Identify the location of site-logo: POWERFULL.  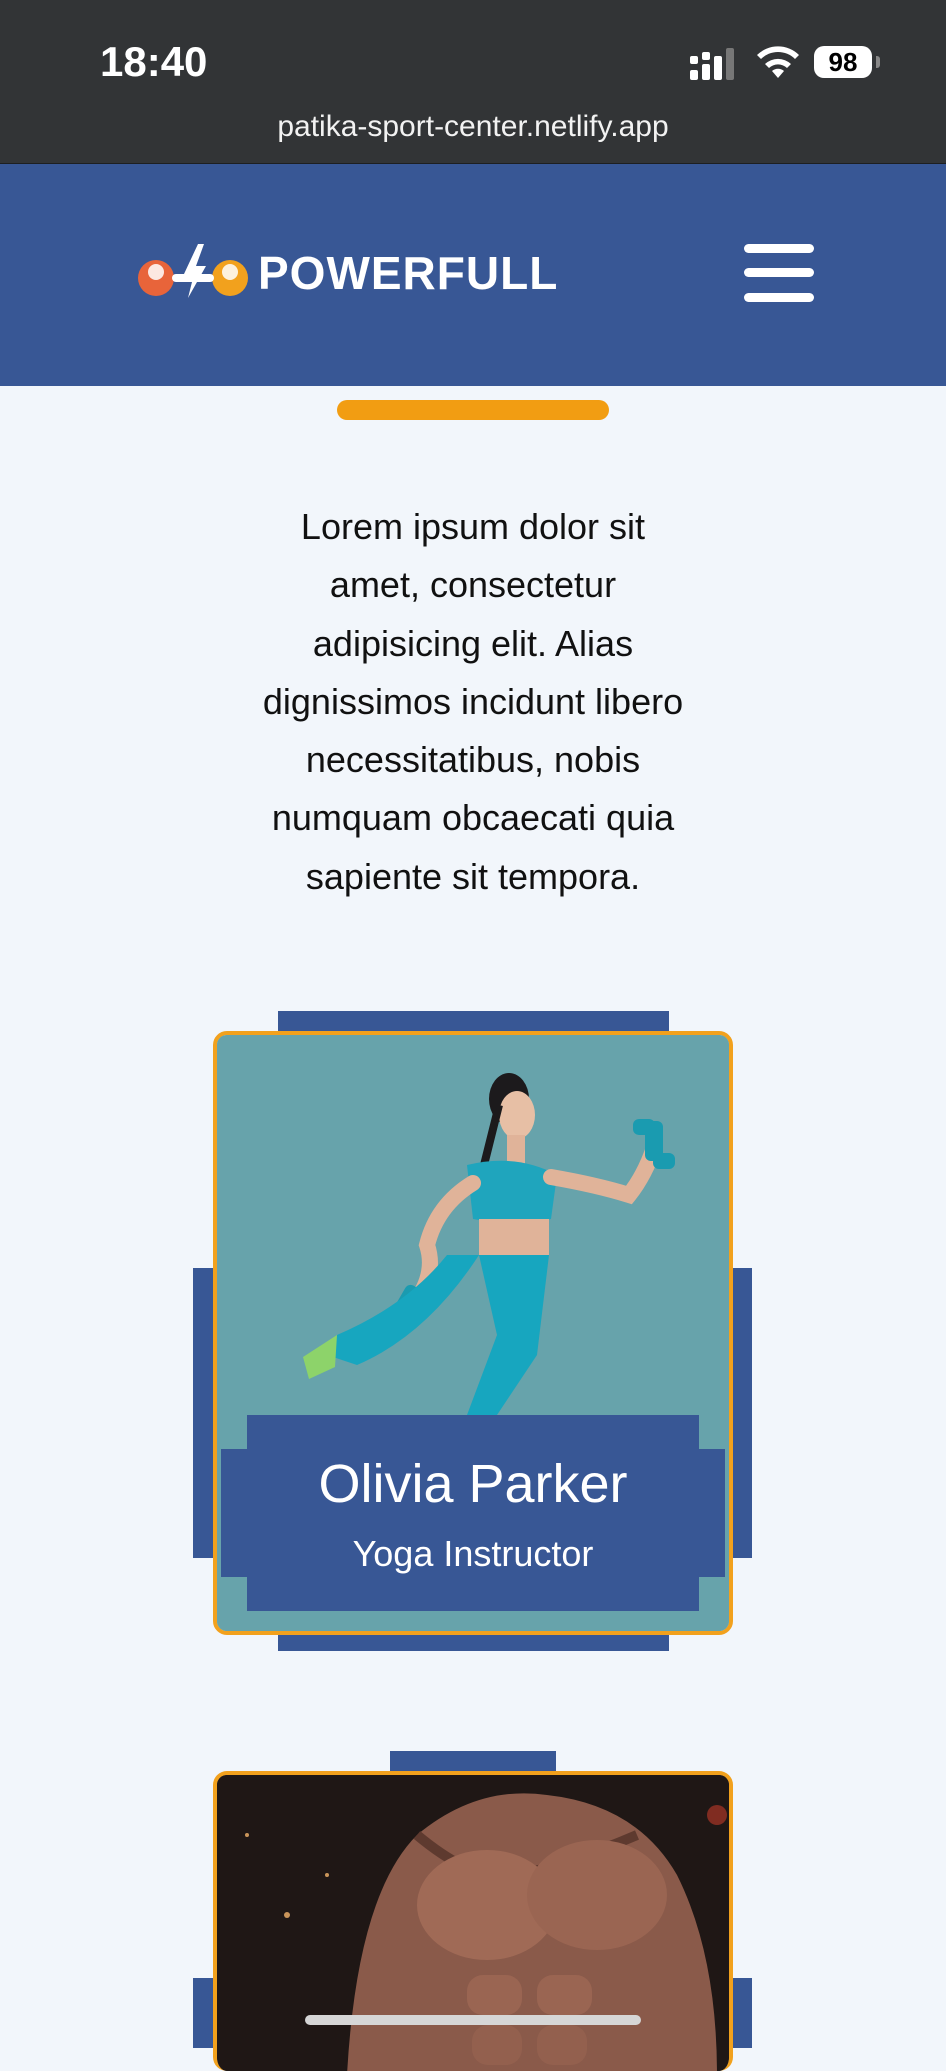
(347, 272).